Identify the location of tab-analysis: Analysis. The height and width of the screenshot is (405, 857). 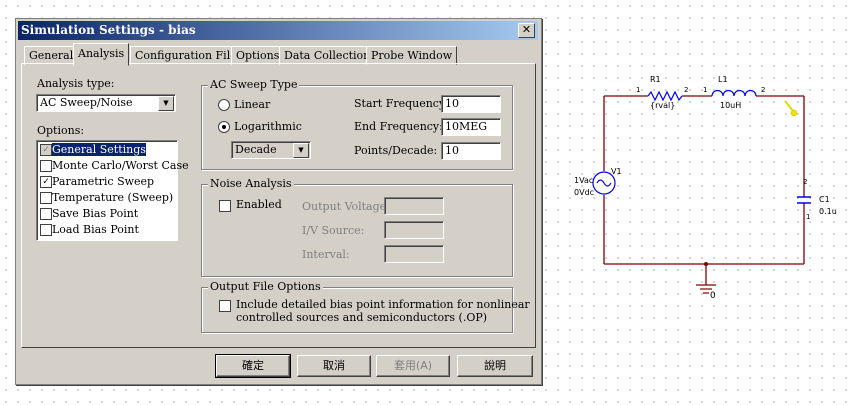
(101, 54).